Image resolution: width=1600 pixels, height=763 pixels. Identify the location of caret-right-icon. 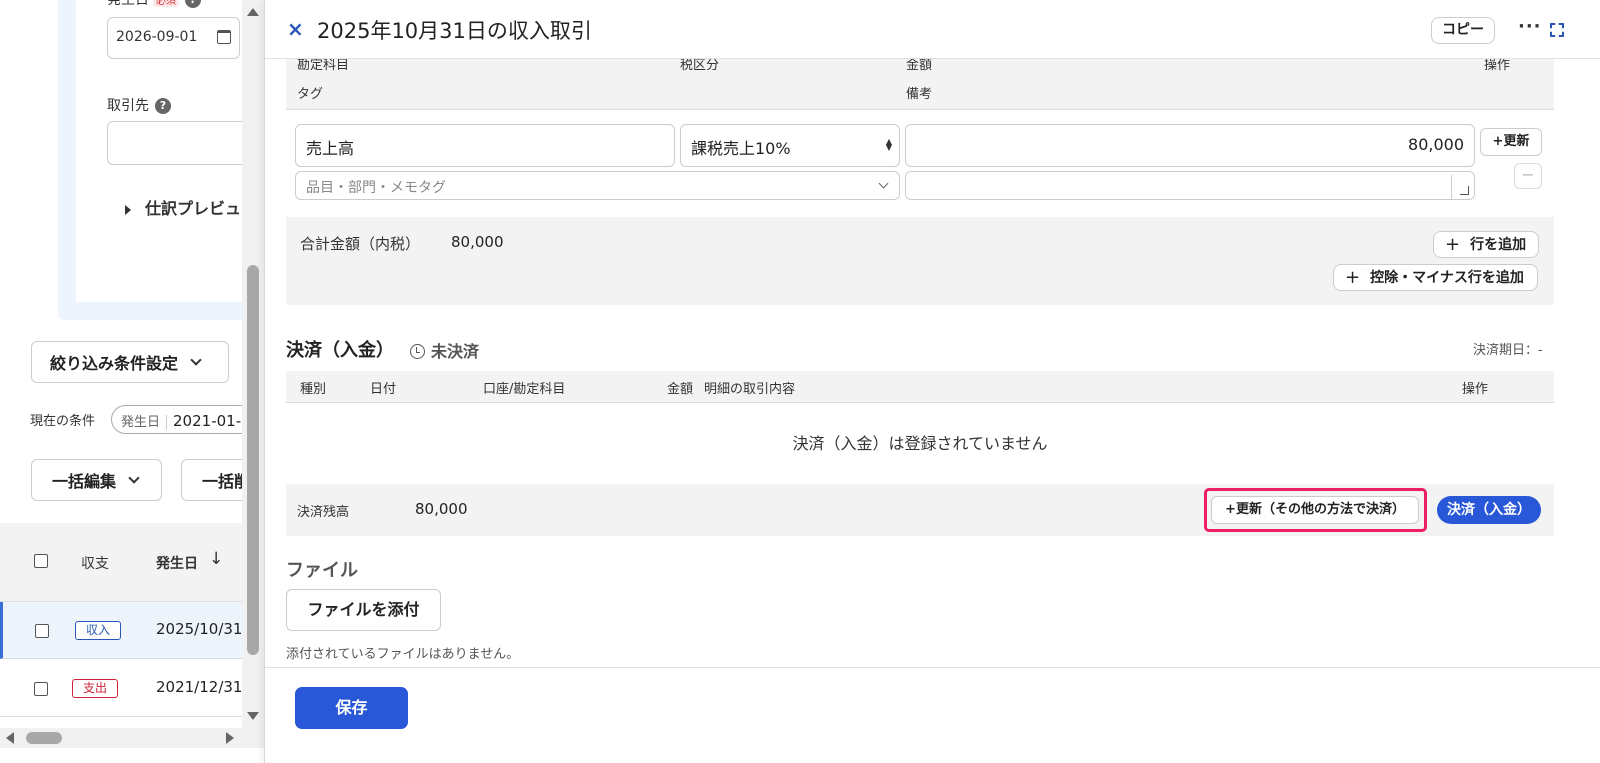
(128, 209).